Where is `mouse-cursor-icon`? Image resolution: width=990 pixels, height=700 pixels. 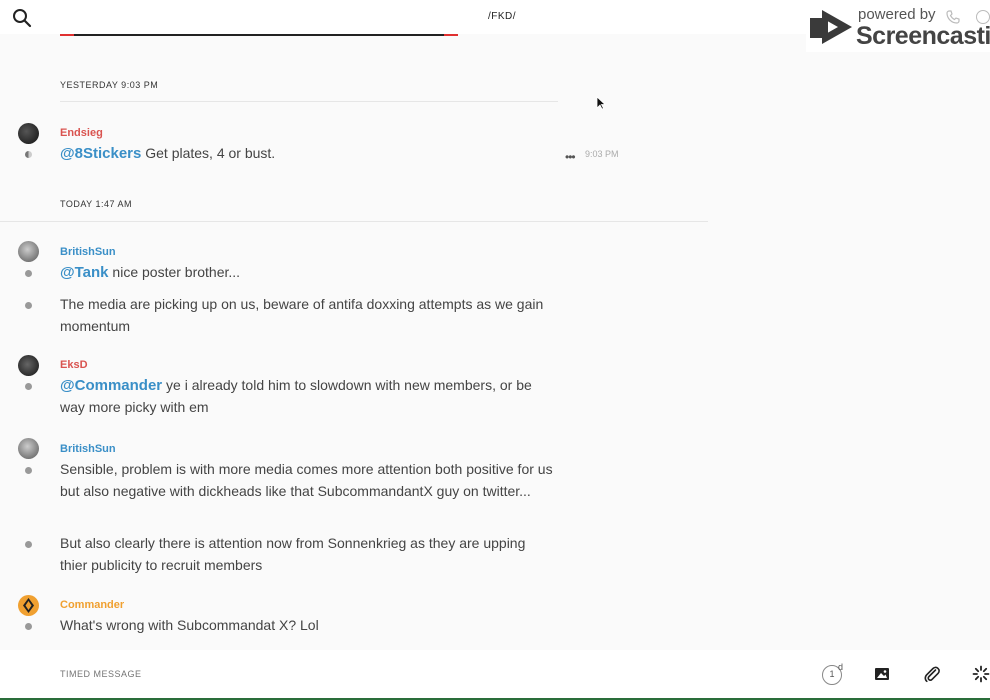 mouse-cursor-icon is located at coordinates (601, 103).